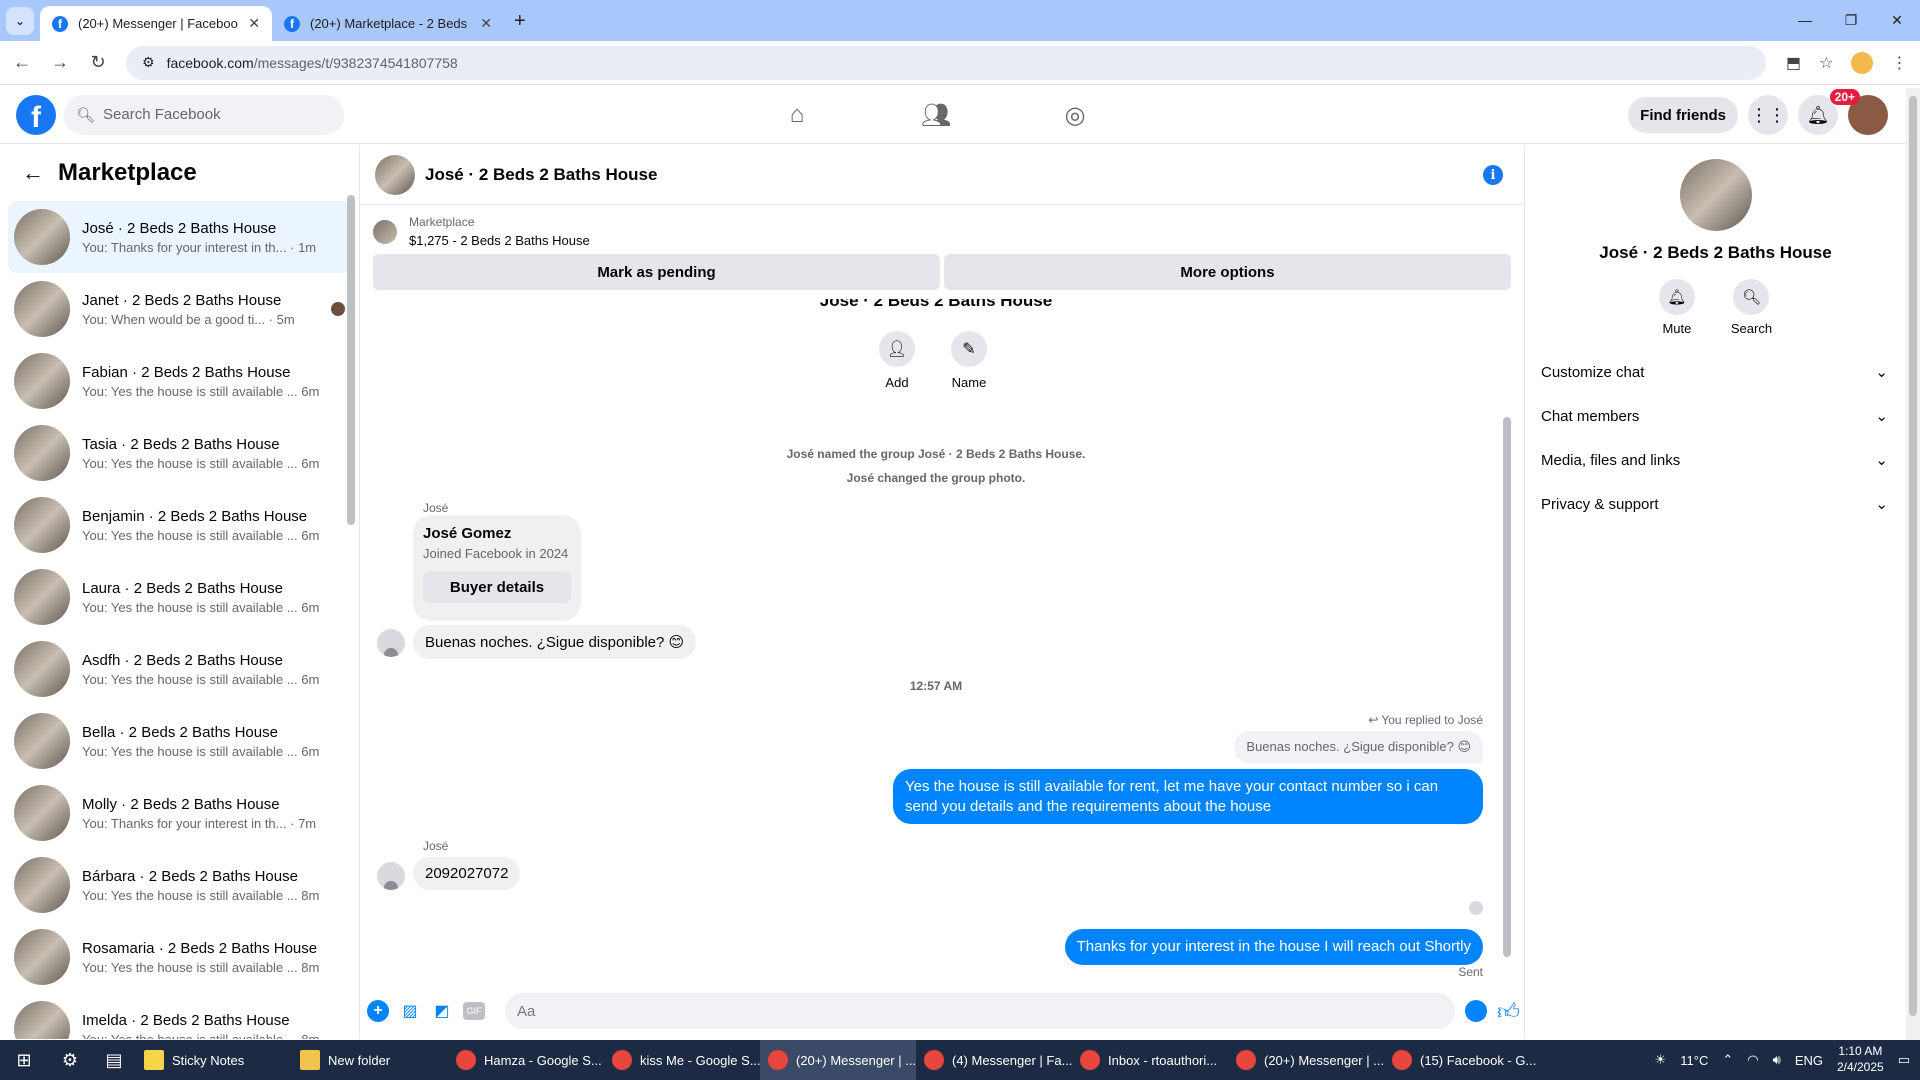 The height and width of the screenshot is (1080, 1920). Describe the element at coordinates (520, 21) in the screenshot. I see `new-tab-icon: +` at that location.